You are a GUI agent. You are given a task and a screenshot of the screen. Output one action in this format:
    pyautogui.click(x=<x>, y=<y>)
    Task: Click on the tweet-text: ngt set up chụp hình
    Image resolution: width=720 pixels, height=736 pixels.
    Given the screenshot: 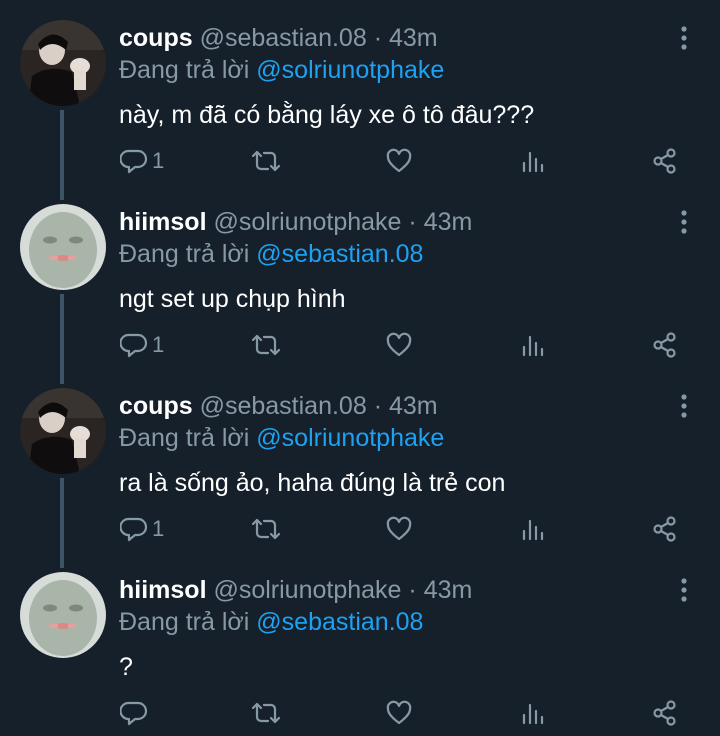 What is the action you would take?
    pyautogui.click(x=232, y=299)
    